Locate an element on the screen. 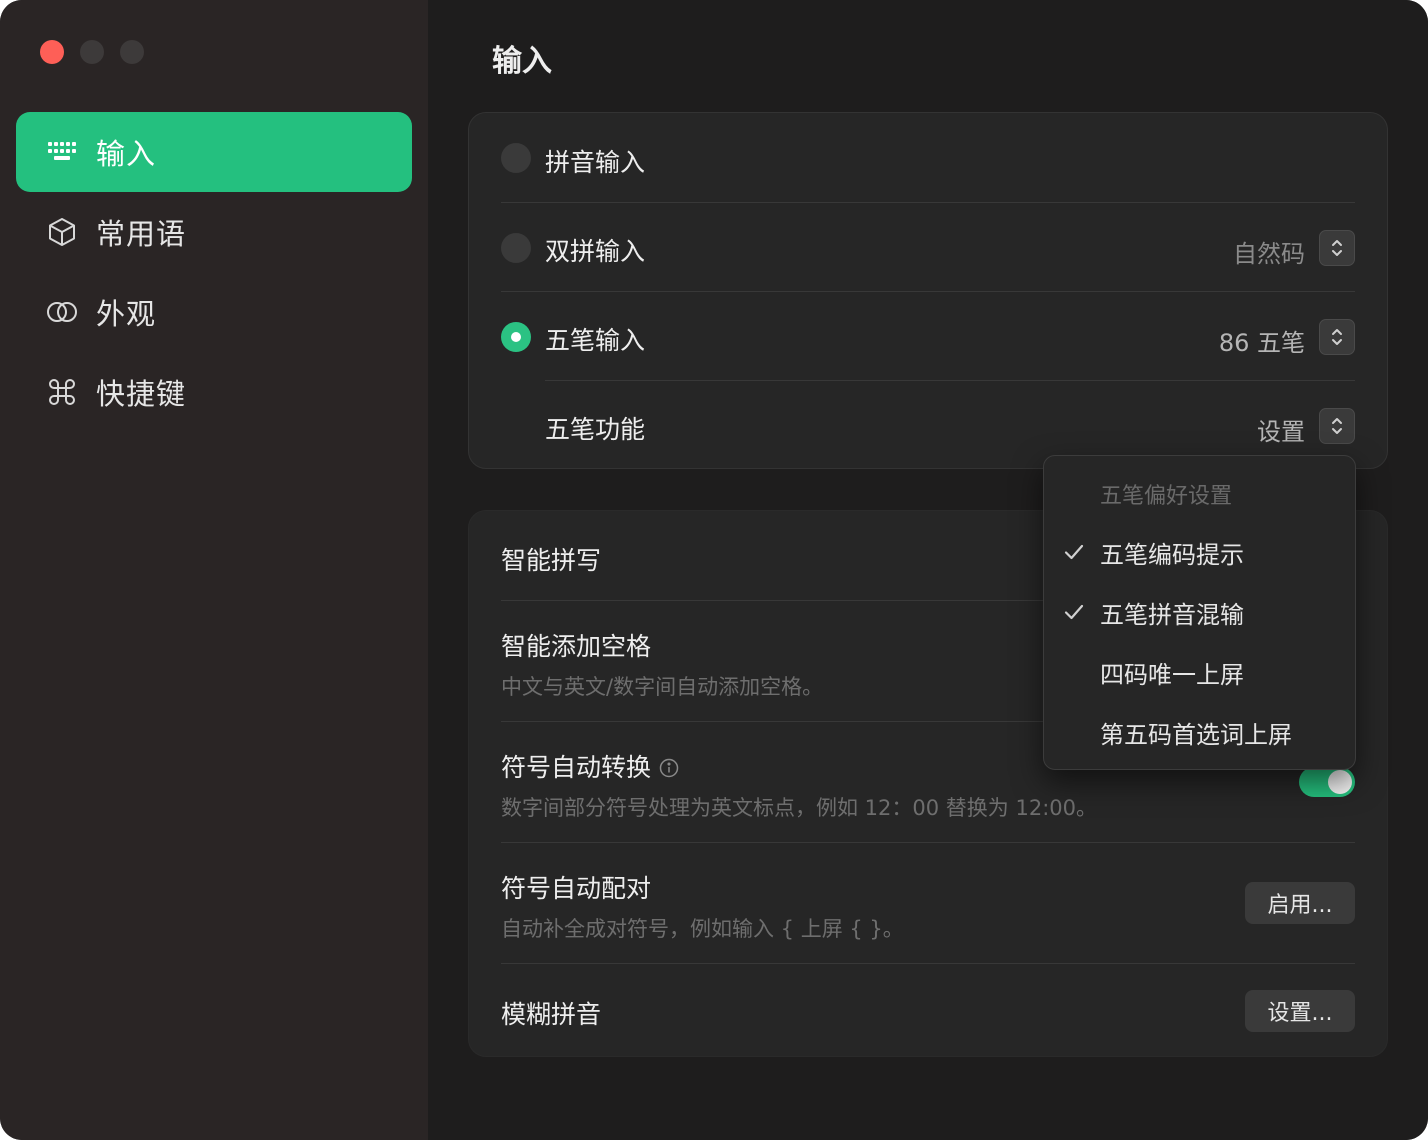 This screenshot has width=1428, height=1140. sidebar-item-shortcuts: 快捷键 is located at coordinates (214, 392).